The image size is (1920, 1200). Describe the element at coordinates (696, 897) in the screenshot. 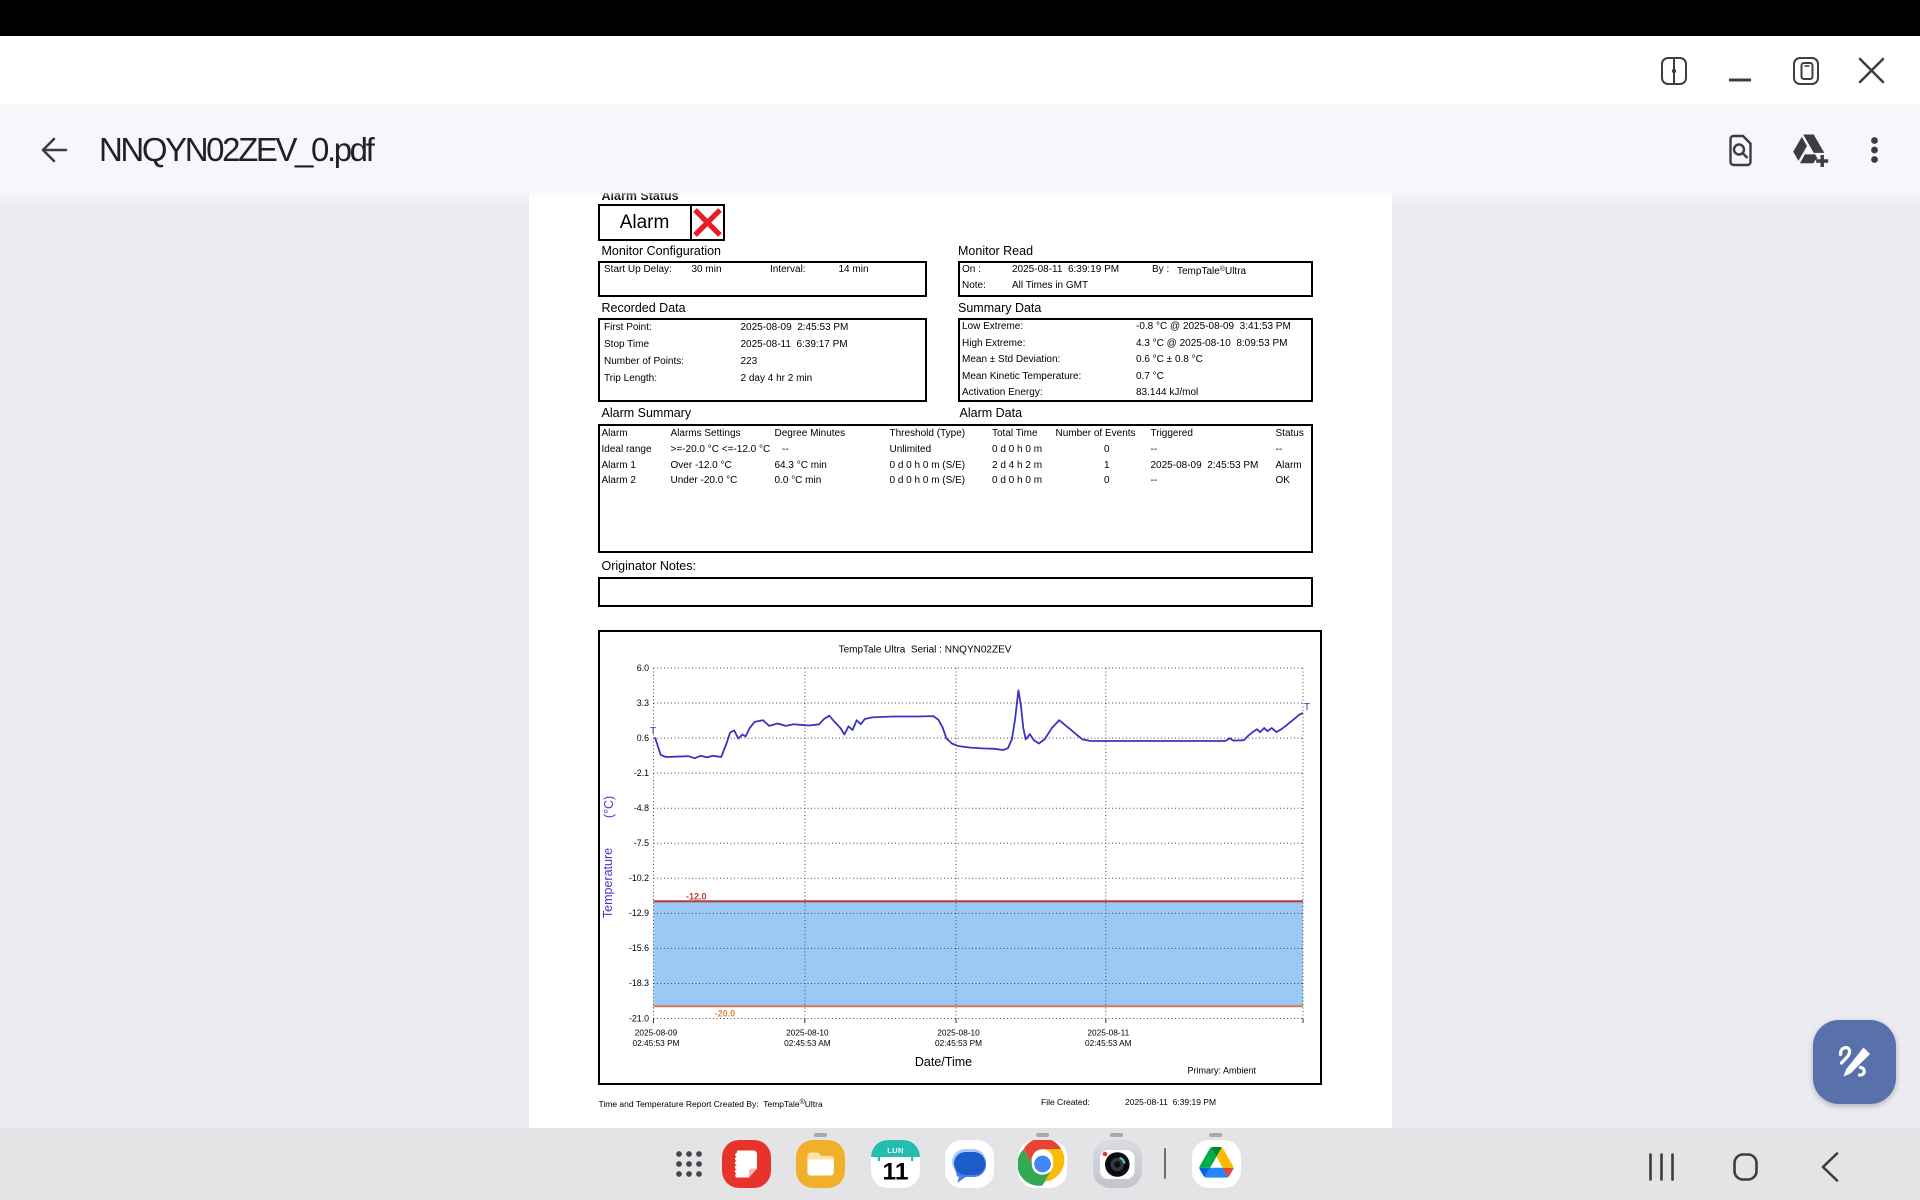

I see `svg-text: -12.0` at that location.